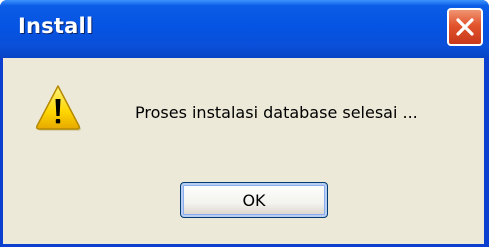 Image resolution: width=489 pixels, height=247 pixels. What do you see at coordinates (254, 200) in the screenshot?
I see `ok-button: OK` at bounding box center [254, 200].